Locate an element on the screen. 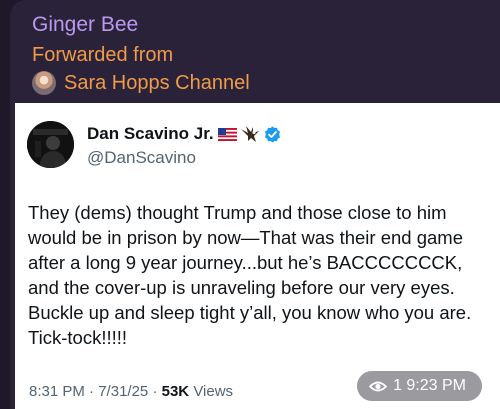  author-name: Dan Scavino Jr. is located at coordinates (150, 134).